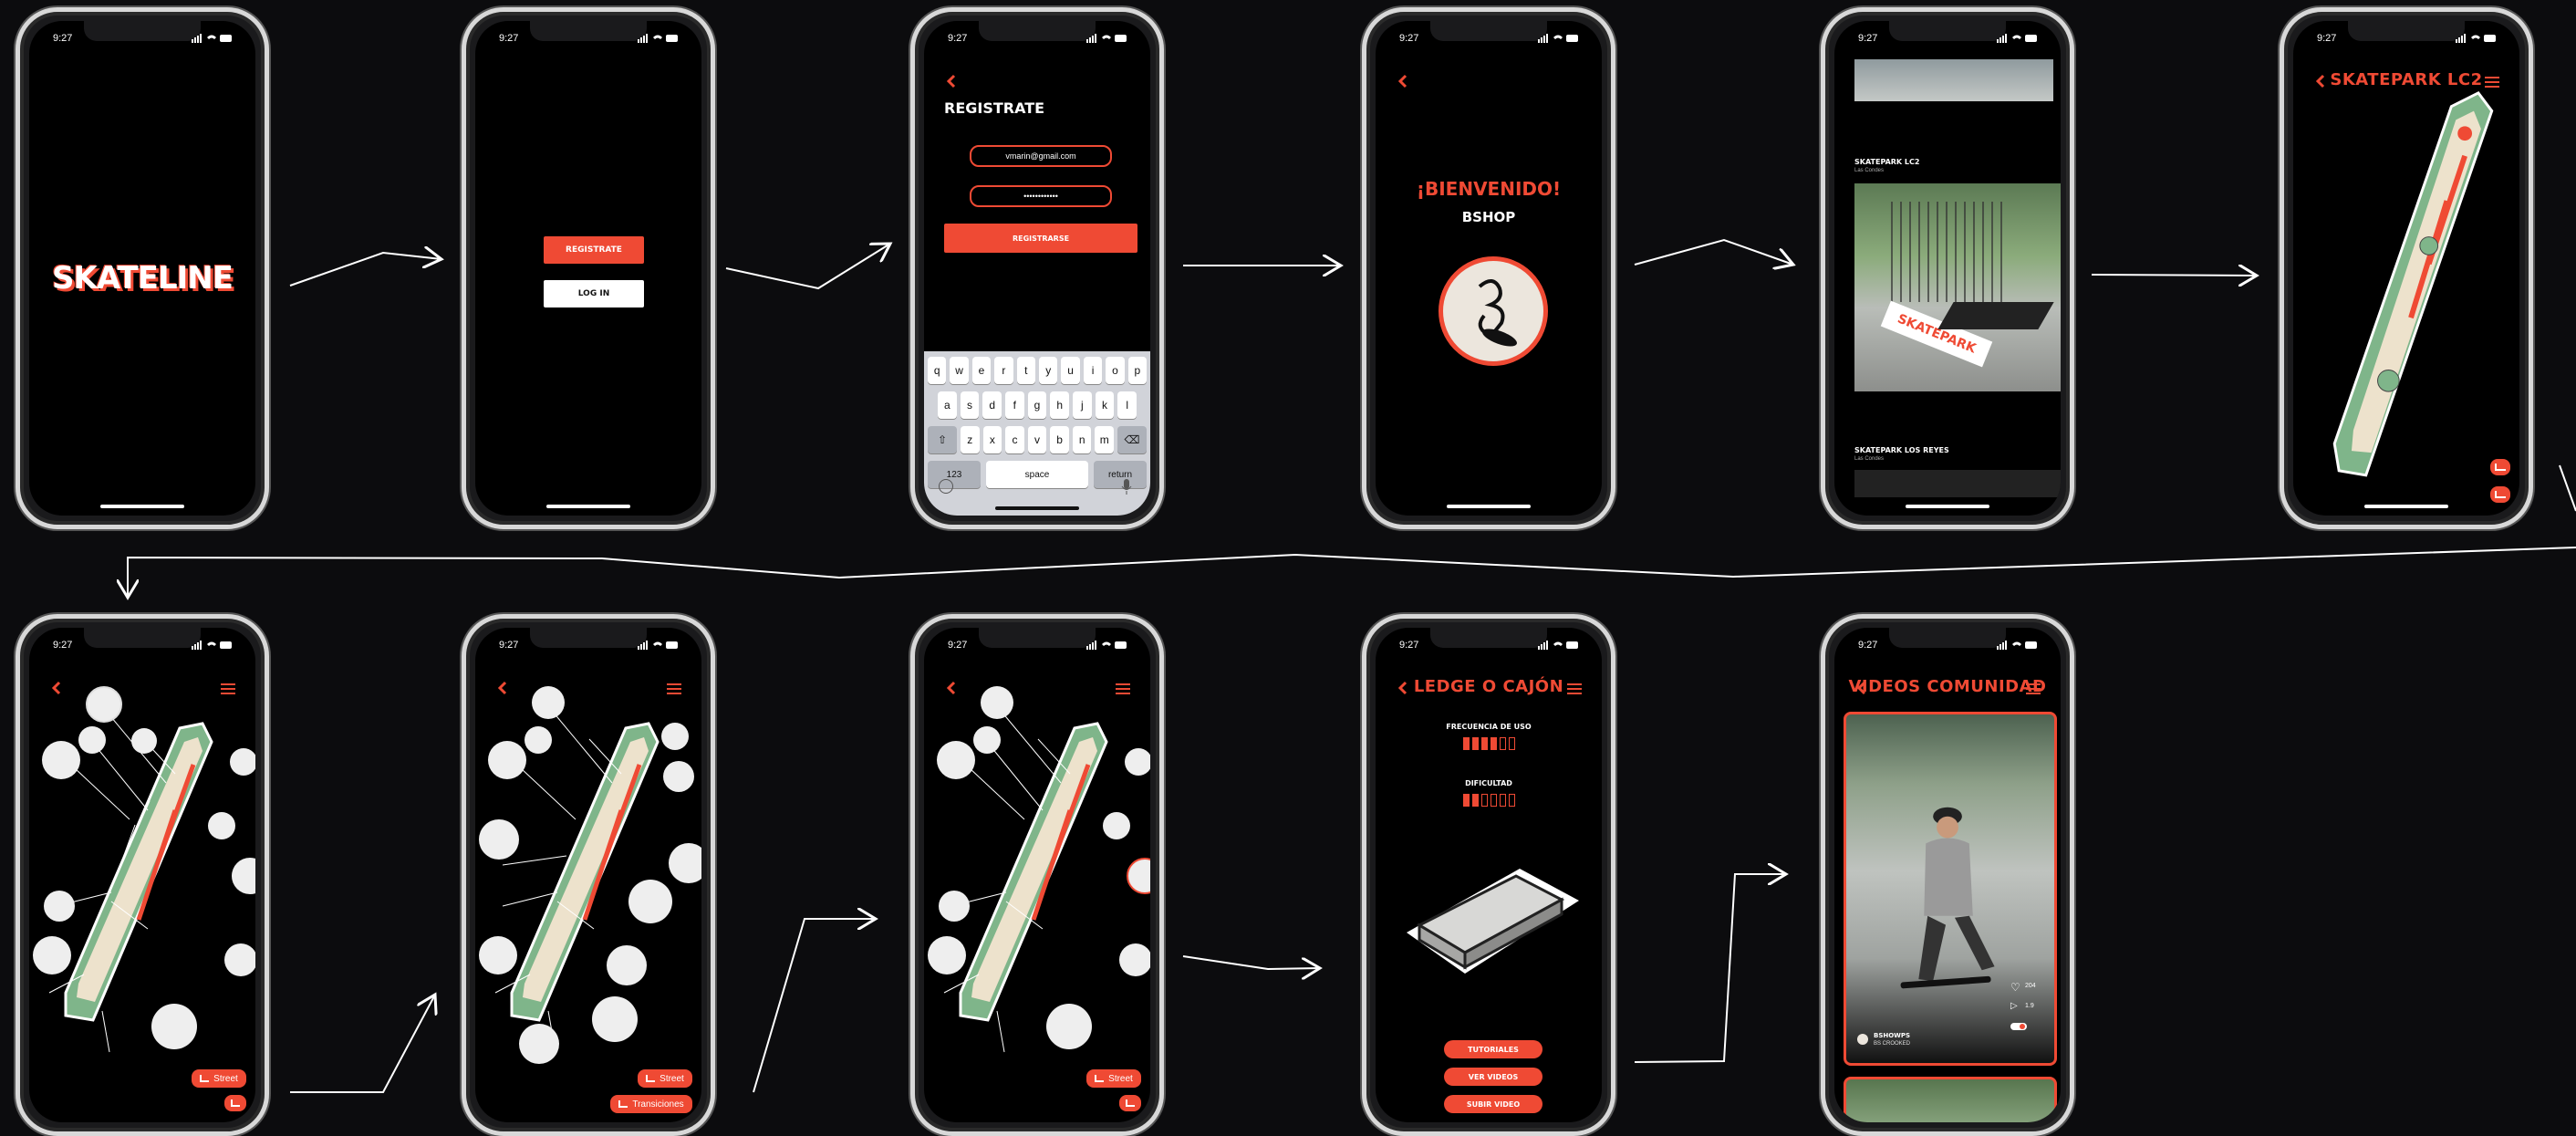 This screenshot has width=2576, height=1136. What do you see at coordinates (1105, 405) in the screenshot?
I see `key-k: k` at bounding box center [1105, 405].